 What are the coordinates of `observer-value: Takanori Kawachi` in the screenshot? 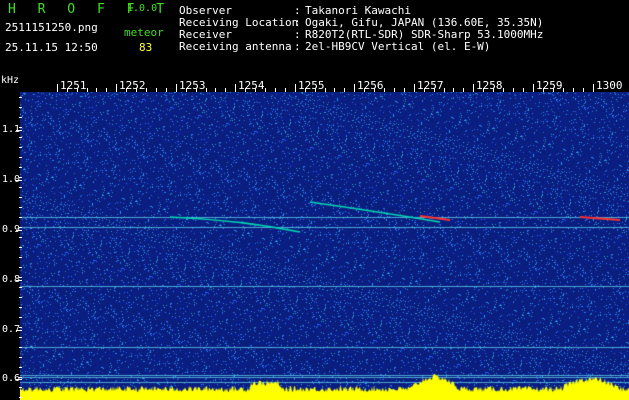 It's located at (358, 10).